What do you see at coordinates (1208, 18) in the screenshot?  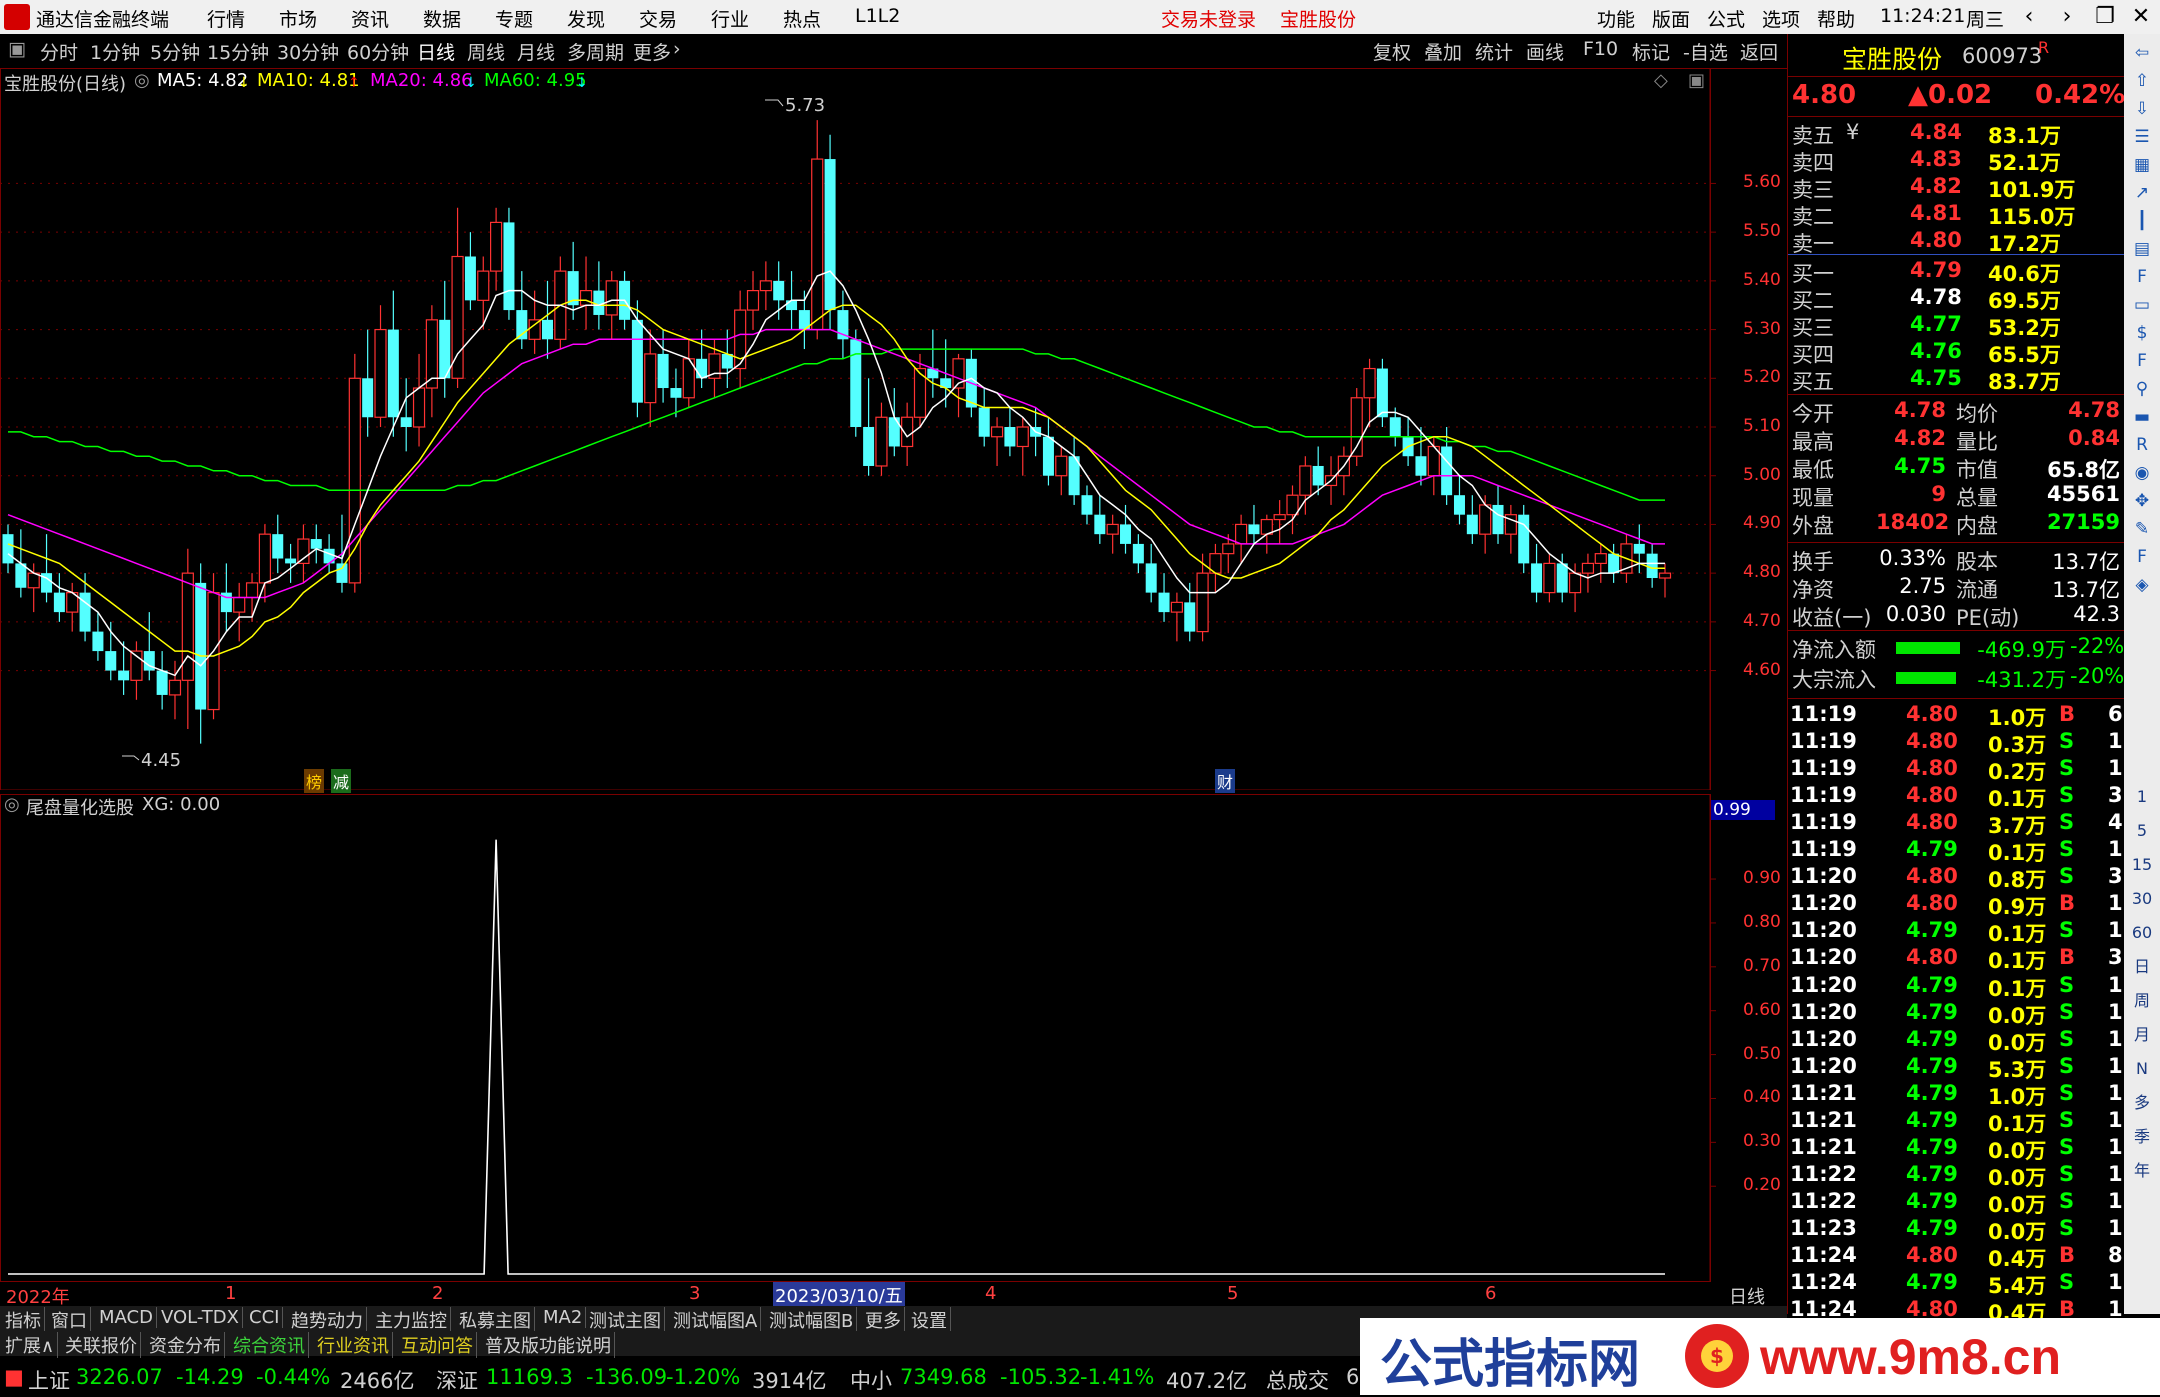 I see `login-status: 交易未登录` at bounding box center [1208, 18].